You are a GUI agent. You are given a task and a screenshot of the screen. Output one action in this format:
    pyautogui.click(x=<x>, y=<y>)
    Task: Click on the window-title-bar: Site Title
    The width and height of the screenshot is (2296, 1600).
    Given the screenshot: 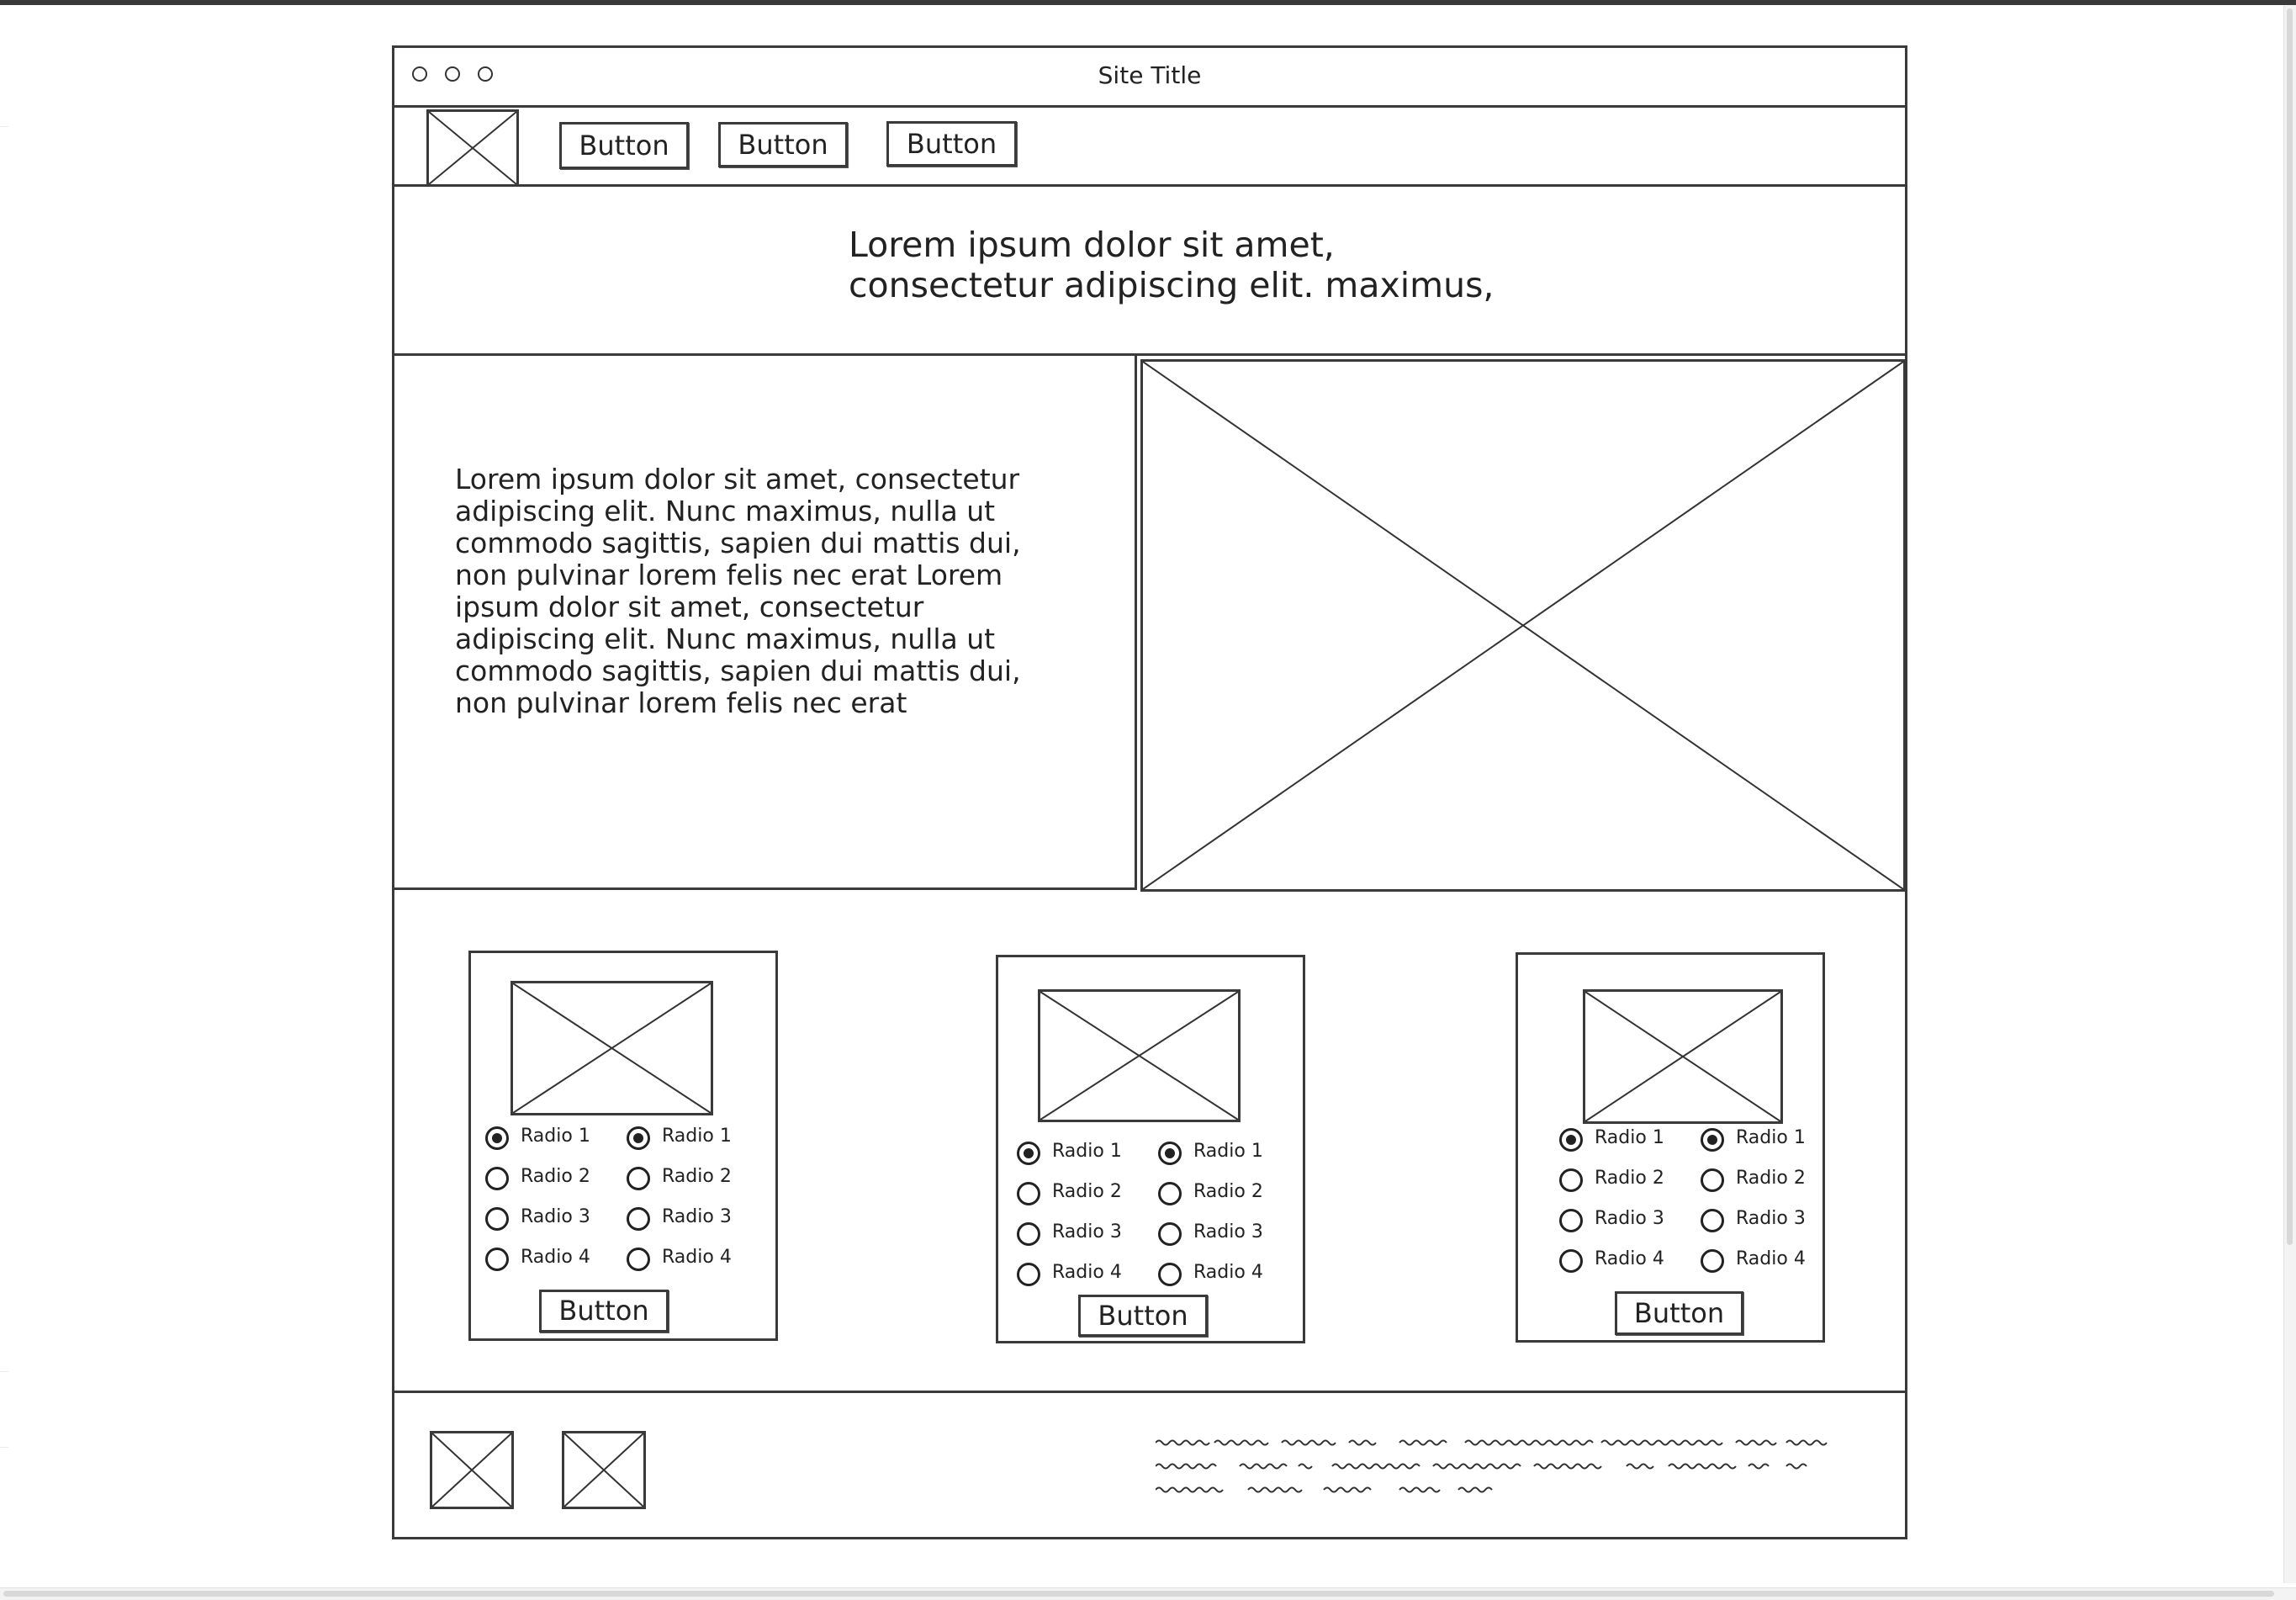 What is the action you would take?
    pyautogui.click(x=1149, y=78)
    